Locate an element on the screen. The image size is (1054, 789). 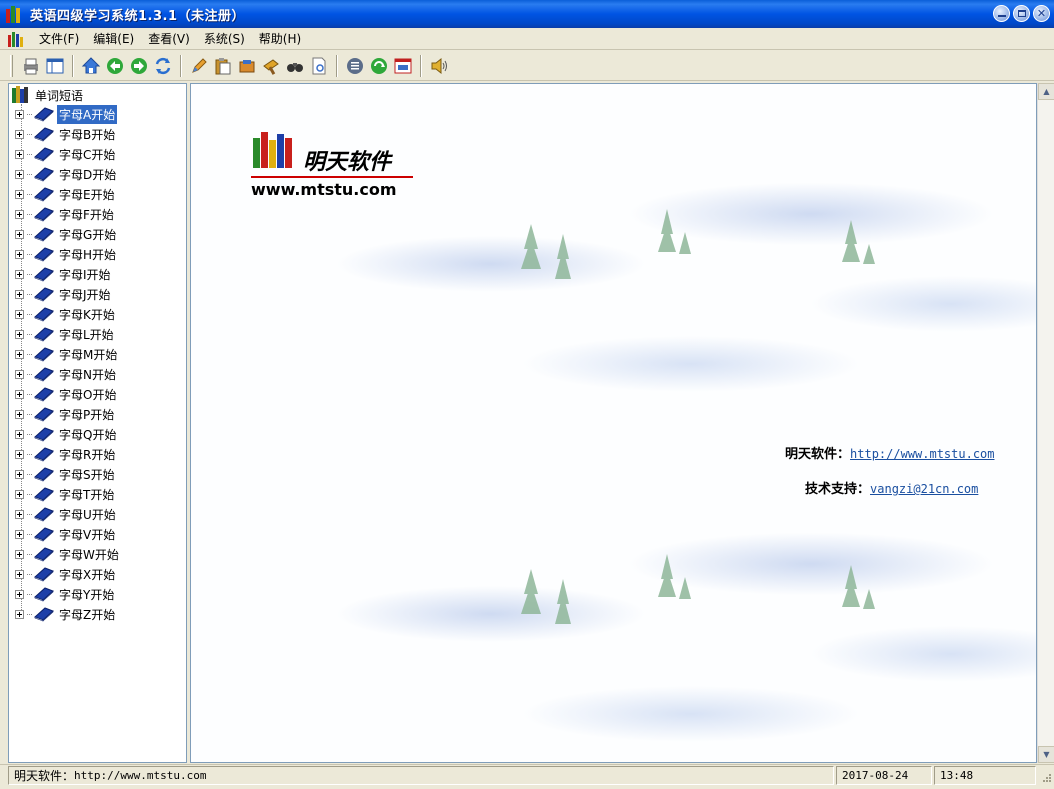
website-link: http://www.mtstu.com is located at coordinates (922, 454).